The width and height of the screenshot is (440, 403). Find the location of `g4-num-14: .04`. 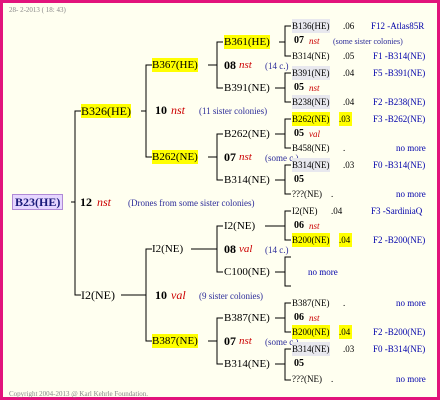

g4-num-14: .04 is located at coordinates (346, 240).